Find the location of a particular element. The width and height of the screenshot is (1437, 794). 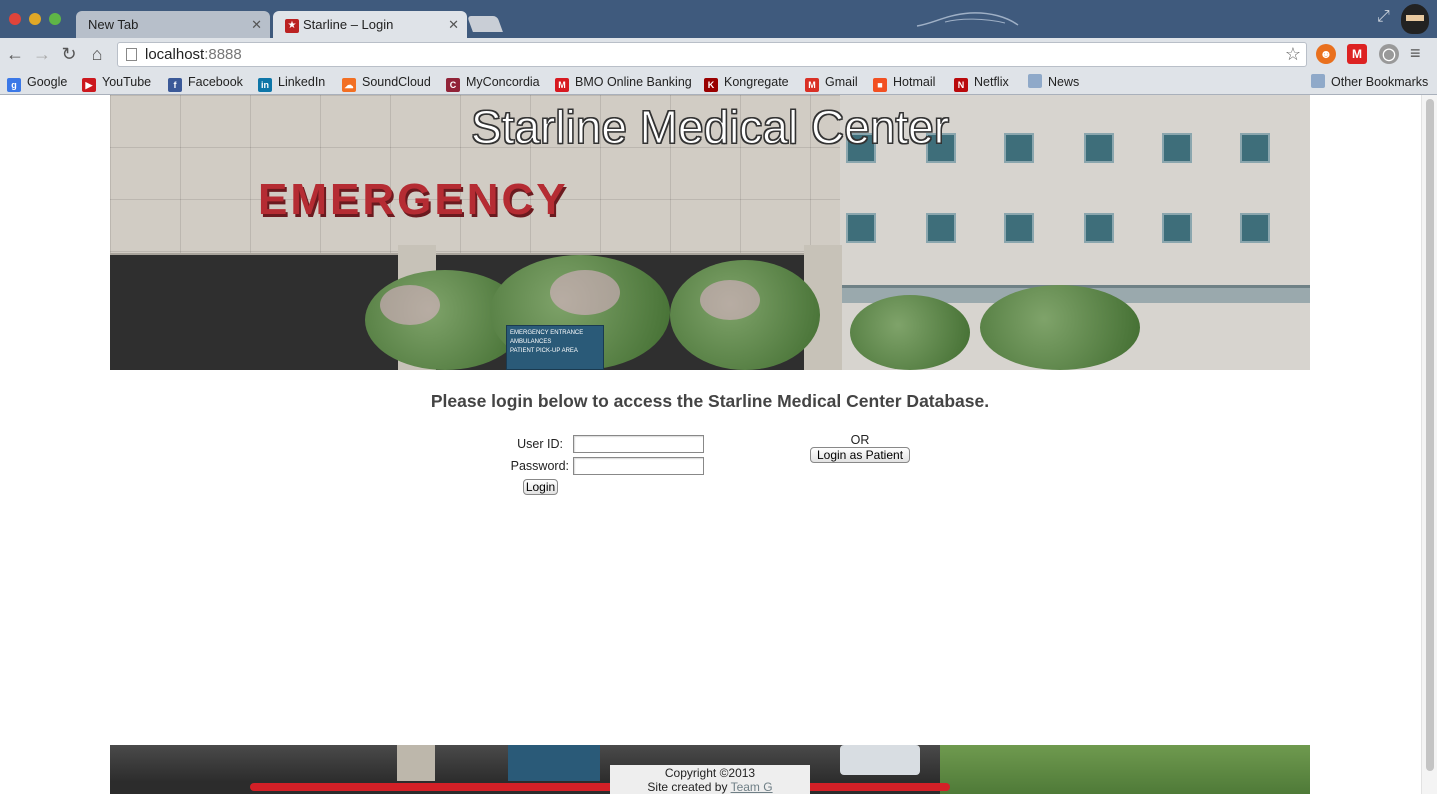

footer-banner-image: Copyright ©2013 Site created by Team G is located at coordinates (710, 769).